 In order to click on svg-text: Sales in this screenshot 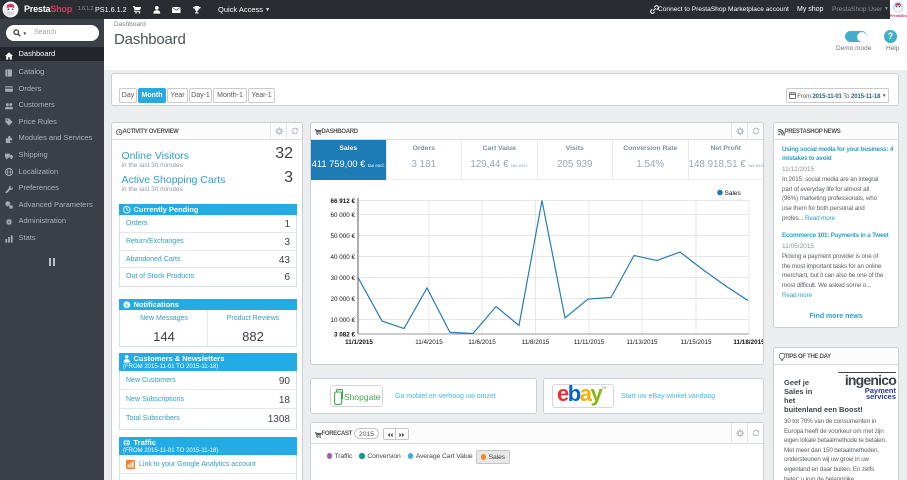, I will do `click(733, 193)`.